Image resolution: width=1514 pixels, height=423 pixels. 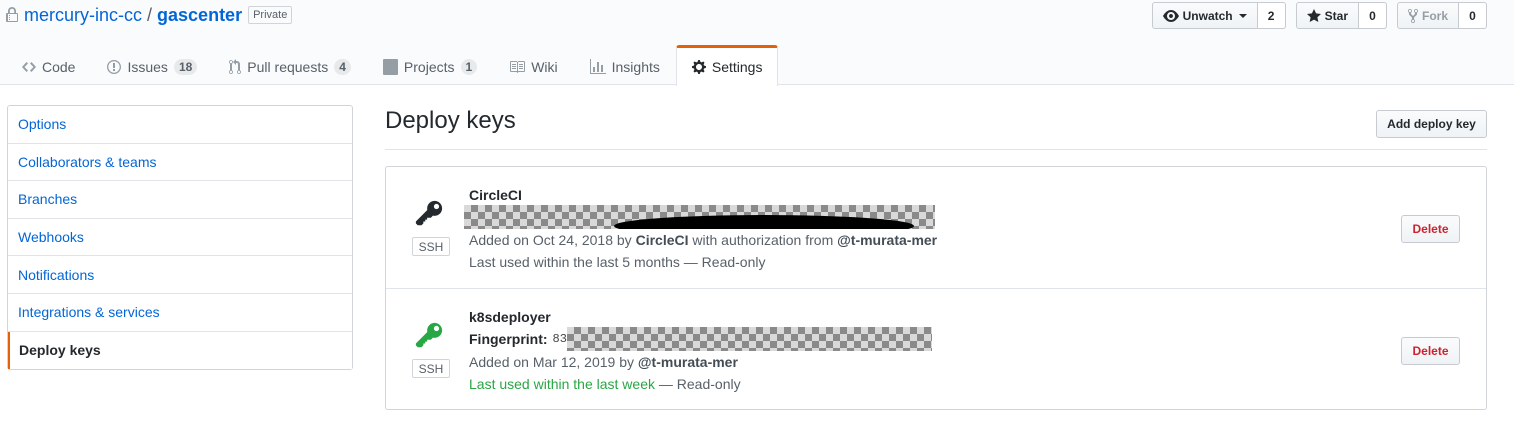 I want to click on tab-code: Code, so click(x=48, y=65).